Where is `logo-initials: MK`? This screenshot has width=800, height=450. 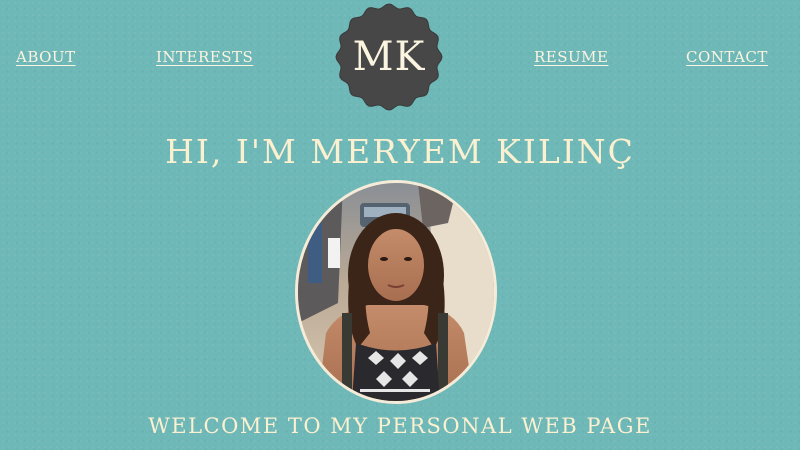
logo-initials: MK is located at coordinates (389, 57).